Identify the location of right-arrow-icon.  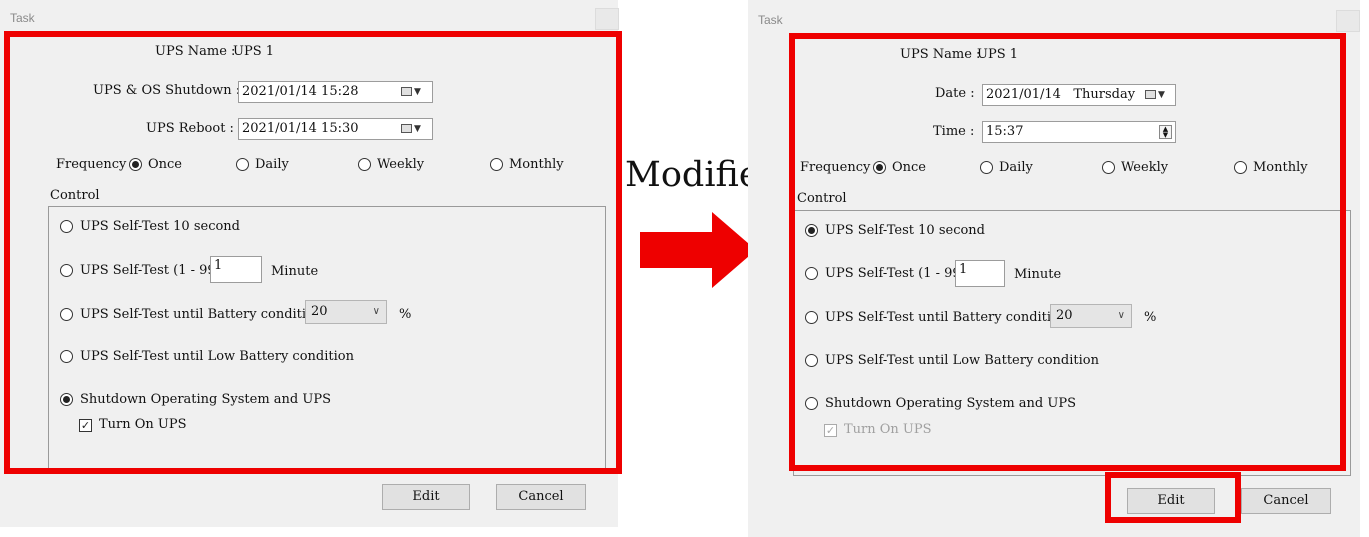
(698, 250).